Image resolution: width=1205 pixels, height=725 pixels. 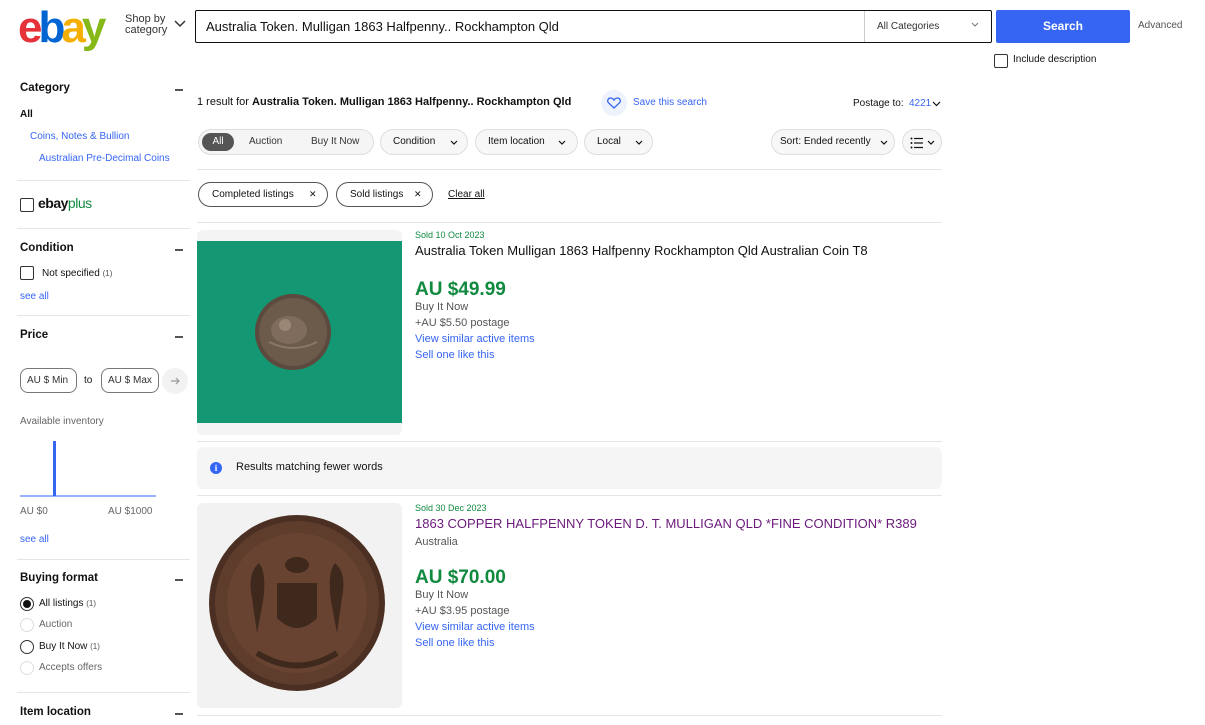 I want to click on view-toggle-button, so click(x=922, y=142).